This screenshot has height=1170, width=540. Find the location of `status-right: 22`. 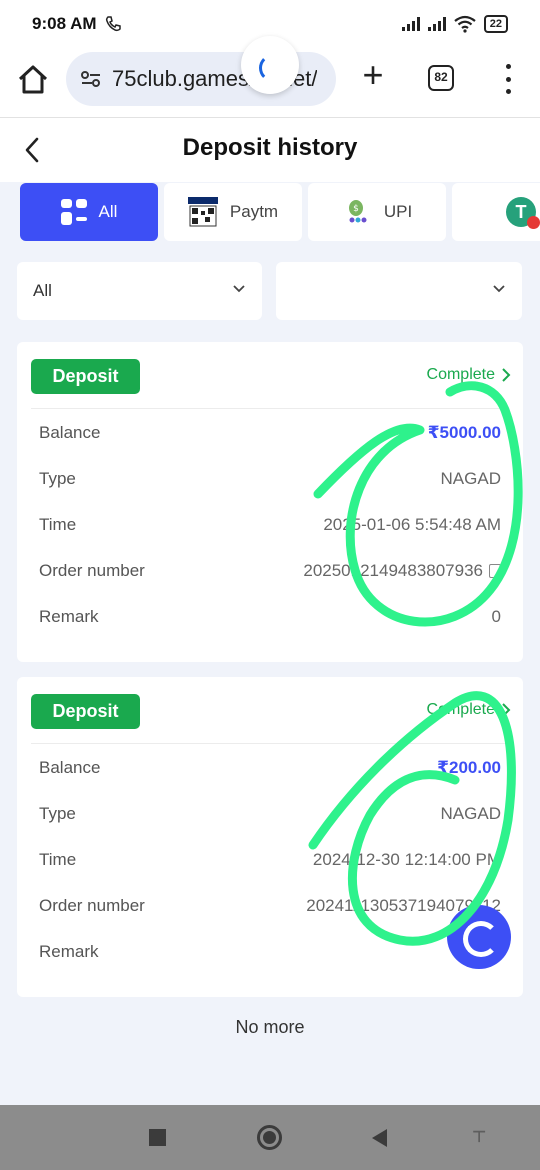

status-right: 22 is located at coordinates (454, 24).